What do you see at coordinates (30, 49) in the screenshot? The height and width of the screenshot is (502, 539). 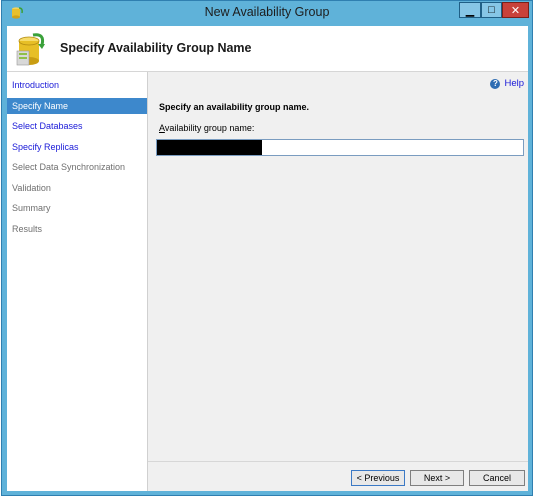 I see `database-sync-icon` at bounding box center [30, 49].